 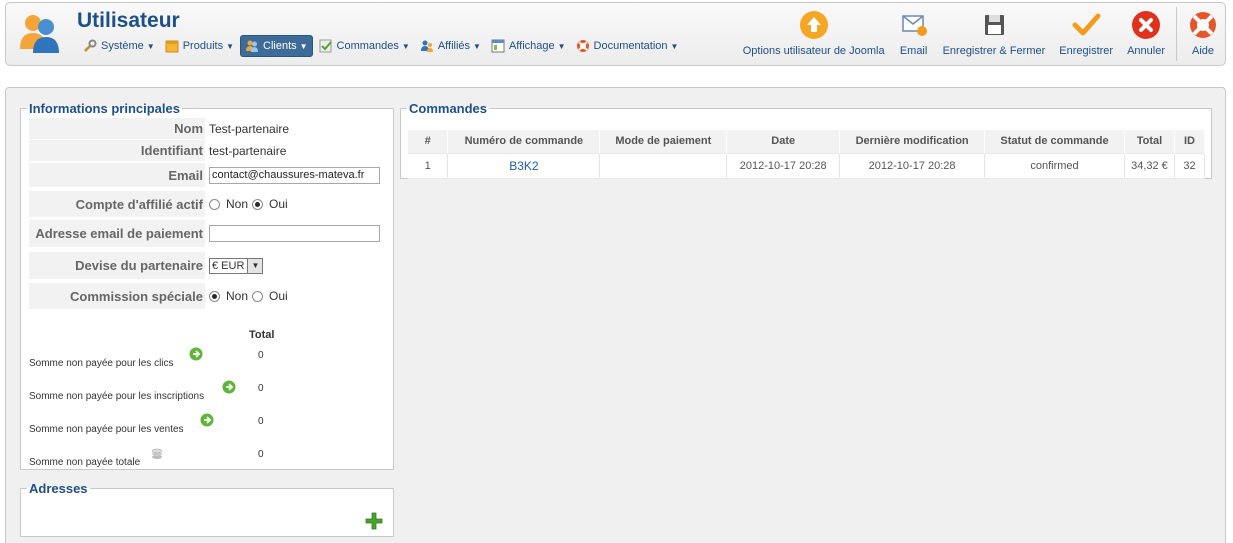 I want to click on menu-commandes: Commandes ▼, so click(x=364, y=46).